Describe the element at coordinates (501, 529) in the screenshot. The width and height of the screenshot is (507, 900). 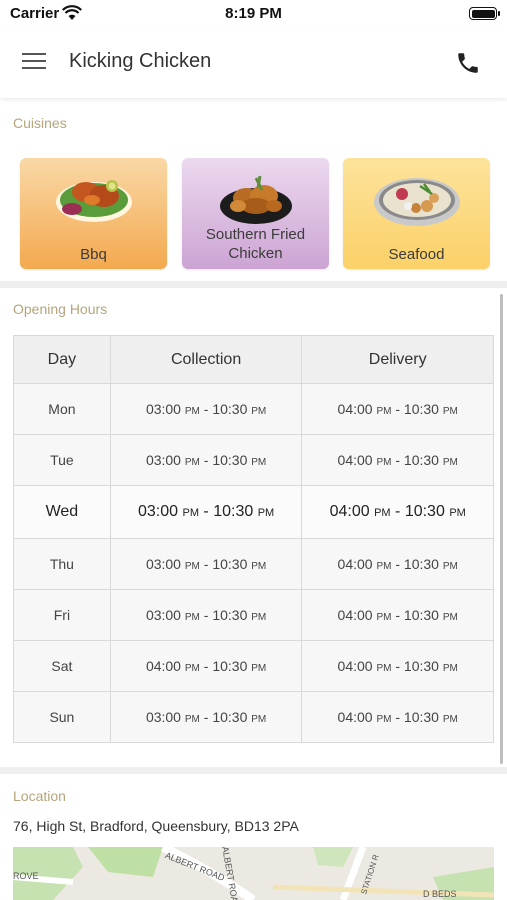
I see `scrollbar` at that location.